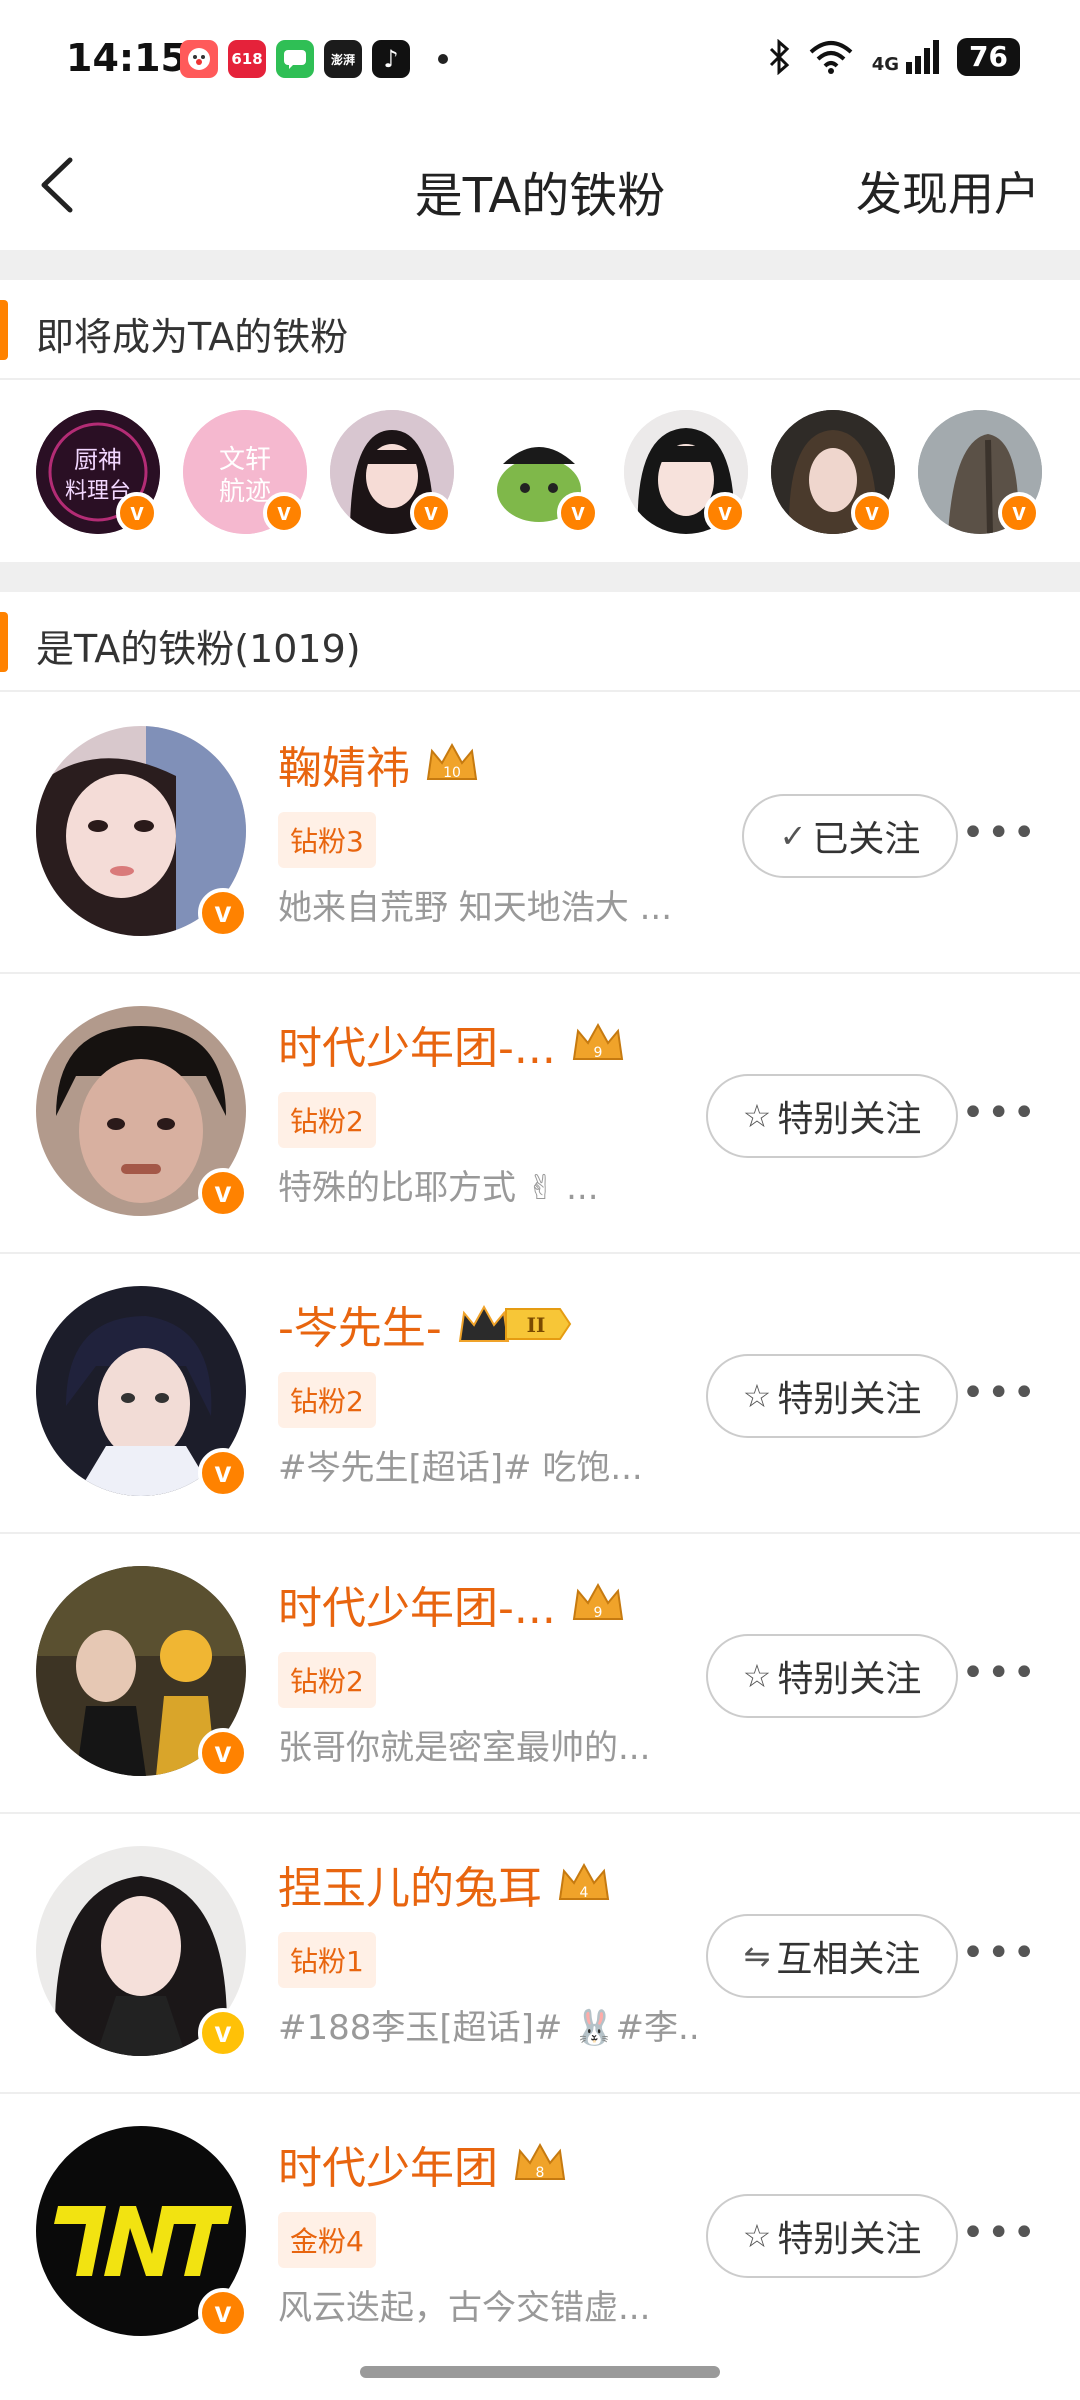 The width and height of the screenshot is (1080, 2400). I want to click on shopping-app-label: 618, so click(247, 59).